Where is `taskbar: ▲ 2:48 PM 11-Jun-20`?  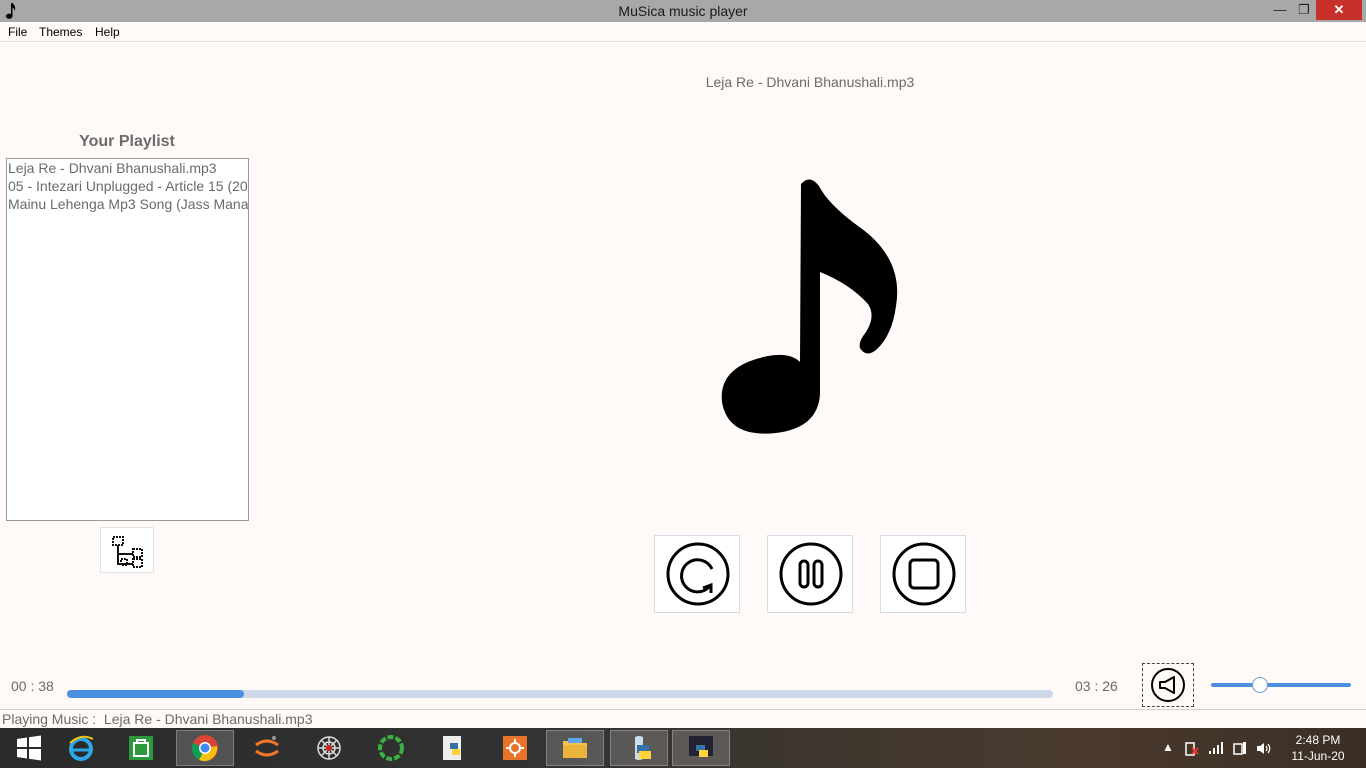 taskbar: ▲ 2:48 PM 11-Jun-20 is located at coordinates (683, 748).